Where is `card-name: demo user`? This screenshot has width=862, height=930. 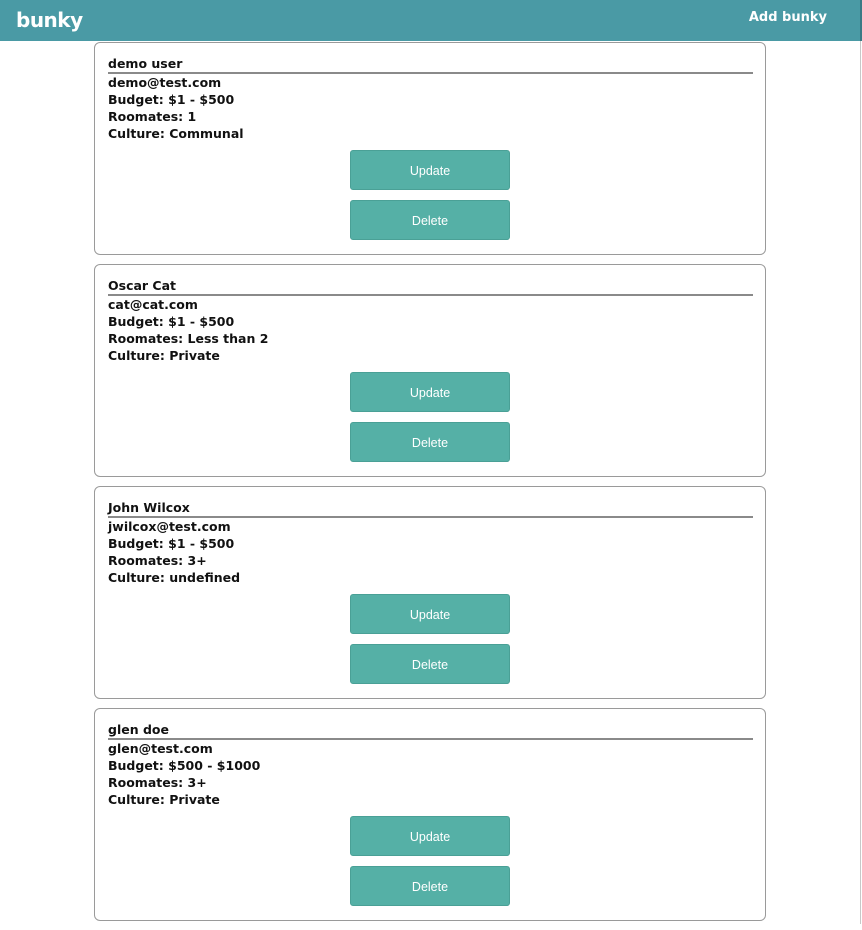 card-name: demo user is located at coordinates (430, 65).